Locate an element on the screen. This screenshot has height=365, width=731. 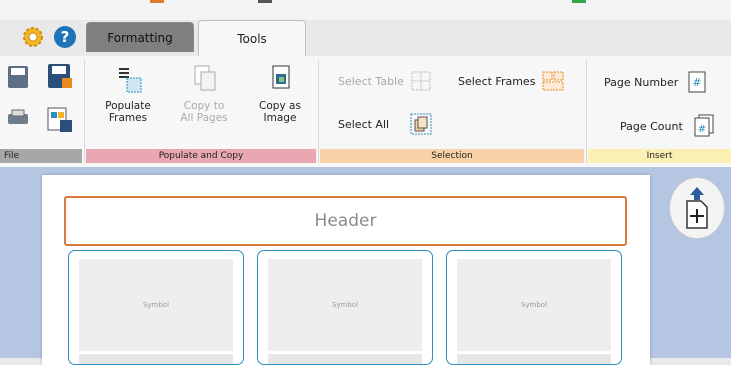
populate-frames-label: Populate Frames is located at coordinates (128, 112).